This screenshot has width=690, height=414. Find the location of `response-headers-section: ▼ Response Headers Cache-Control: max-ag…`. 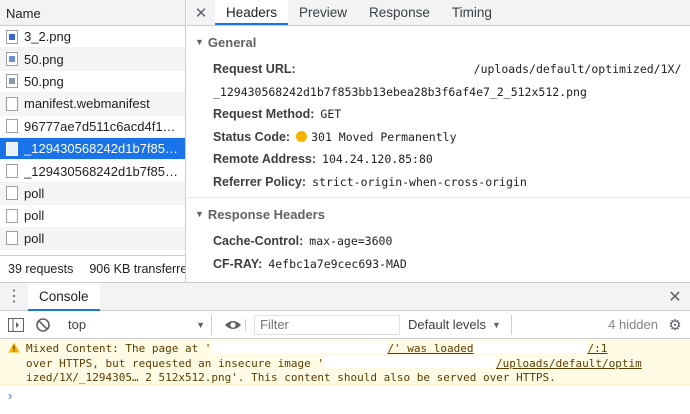

response-headers-section: ▼ Response Headers Cache-Control: max-ag… is located at coordinates (438, 236).